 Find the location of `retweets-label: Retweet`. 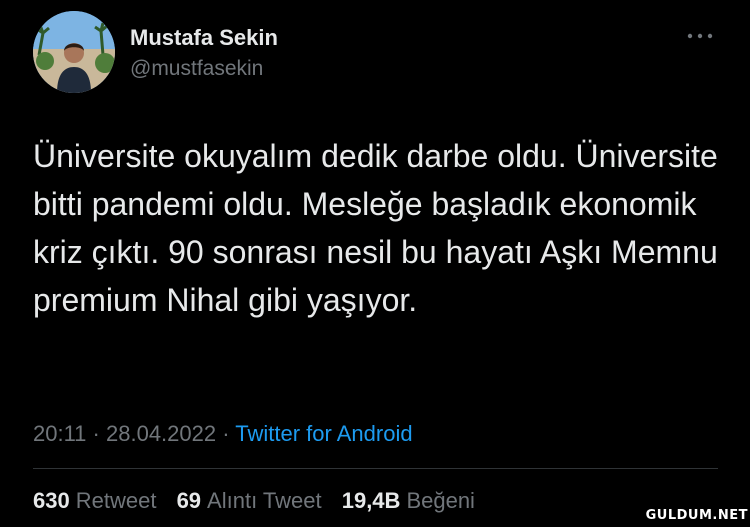

retweets-label: Retweet is located at coordinates (116, 500).